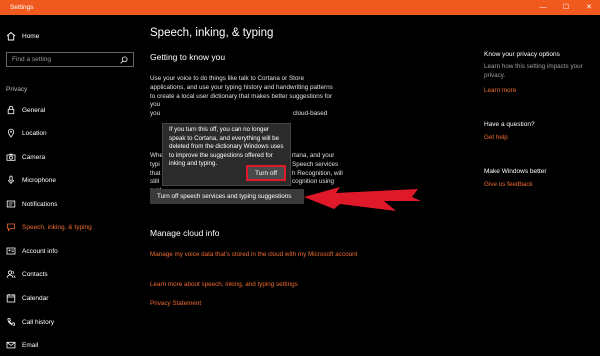 Image resolution: width=600 pixels, height=356 pixels. I want to click on section-title-manage-cloud-info: Manage cloud info, so click(185, 233).